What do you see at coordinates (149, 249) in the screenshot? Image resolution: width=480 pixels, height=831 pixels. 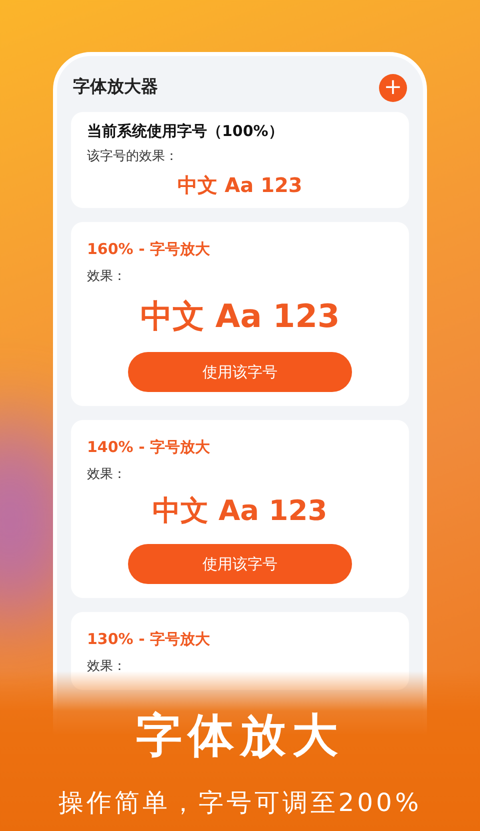 I see `card-title: 160% - 字号放大` at bounding box center [149, 249].